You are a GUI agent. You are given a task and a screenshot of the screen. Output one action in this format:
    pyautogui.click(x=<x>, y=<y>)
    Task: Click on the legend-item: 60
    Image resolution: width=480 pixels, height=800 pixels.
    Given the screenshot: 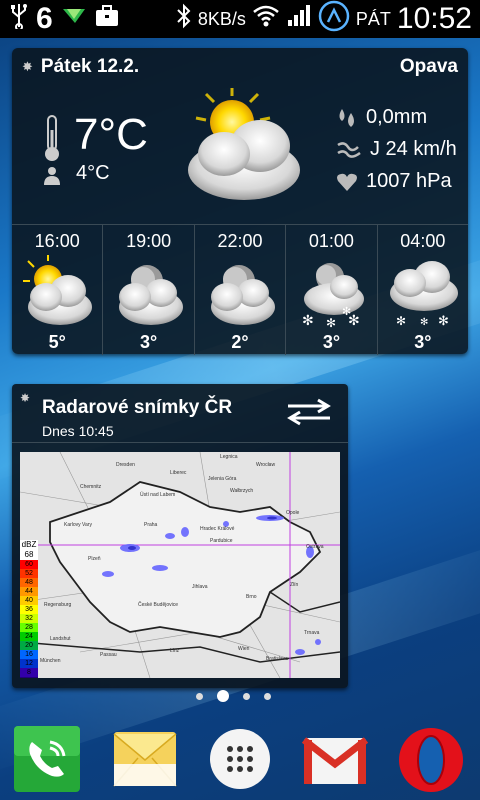 What is the action you would take?
    pyautogui.click(x=29, y=564)
    